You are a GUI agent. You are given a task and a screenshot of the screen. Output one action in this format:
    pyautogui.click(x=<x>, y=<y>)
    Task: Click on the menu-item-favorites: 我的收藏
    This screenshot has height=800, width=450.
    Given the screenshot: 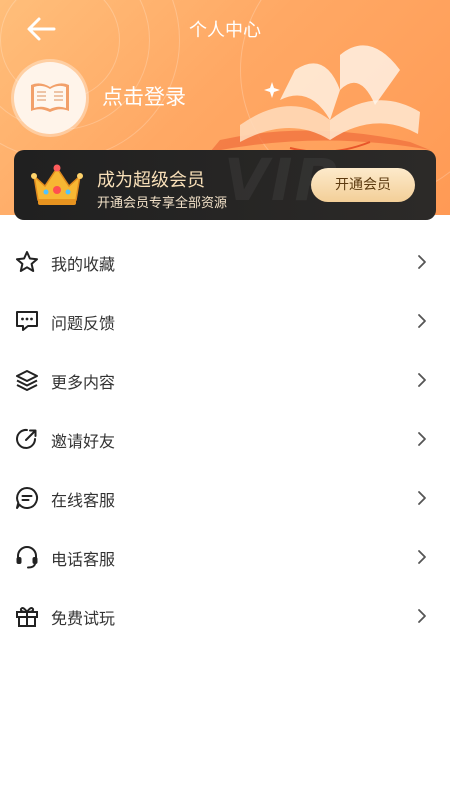 What is the action you would take?
    pyautogui.click(x=225, y=261)
    